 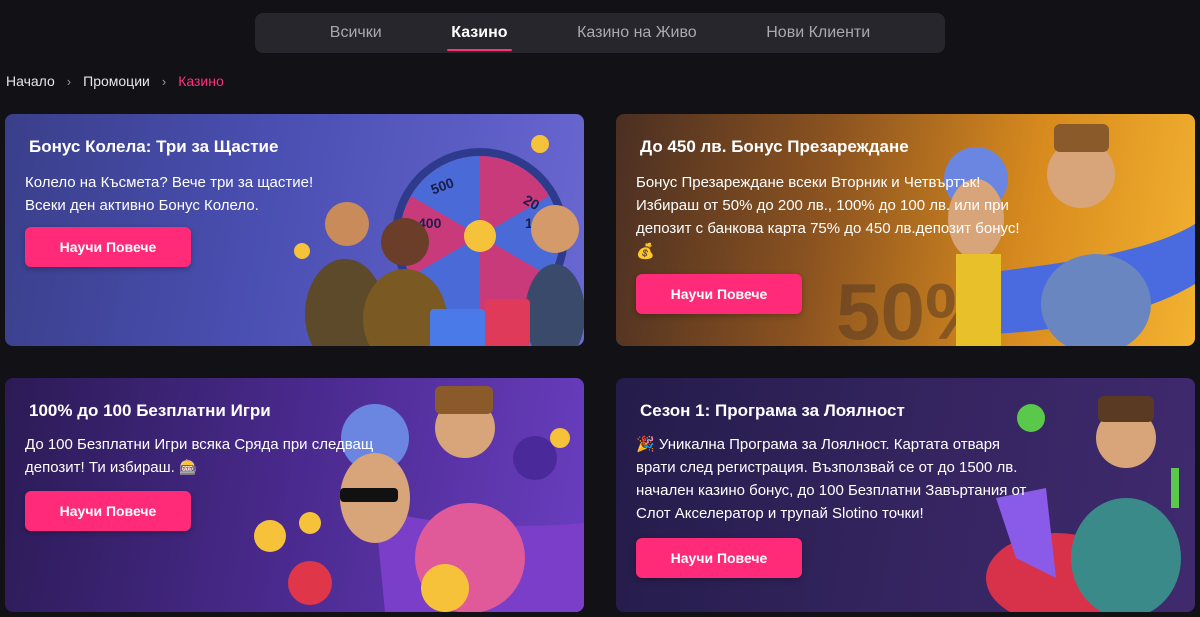 What do you see at coordinates (201, 81) in the screenshot?
I see `breadcrumb-current: Казино` at bounding box center [201, 81].